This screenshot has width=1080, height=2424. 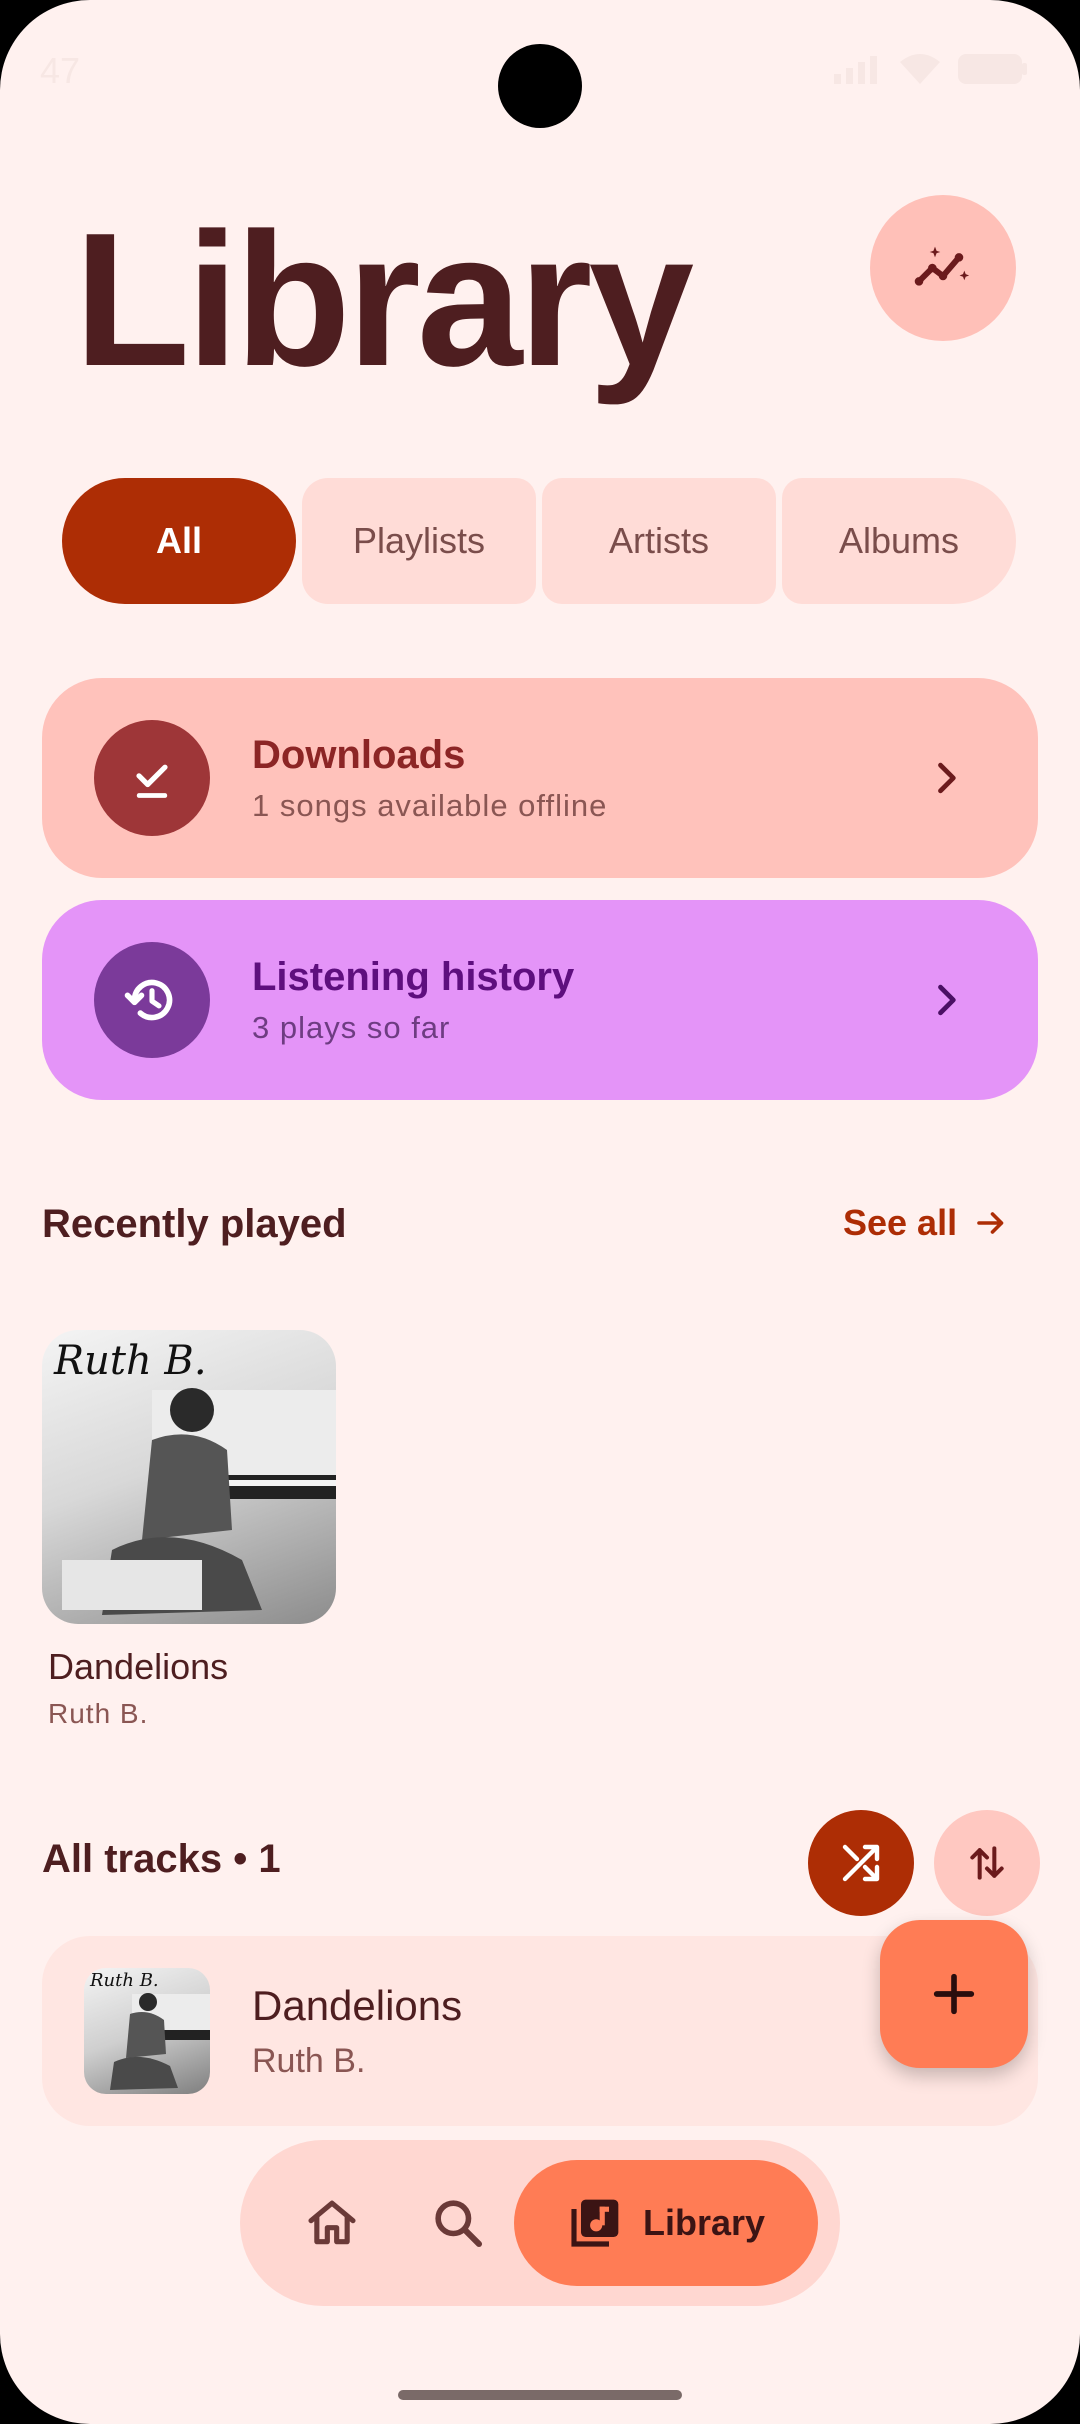 What do you see at coordinates (357, 2031) in the screenshot?
I see `track-info: Dandelions Ruth B.` at bounding box center [357, 2031].